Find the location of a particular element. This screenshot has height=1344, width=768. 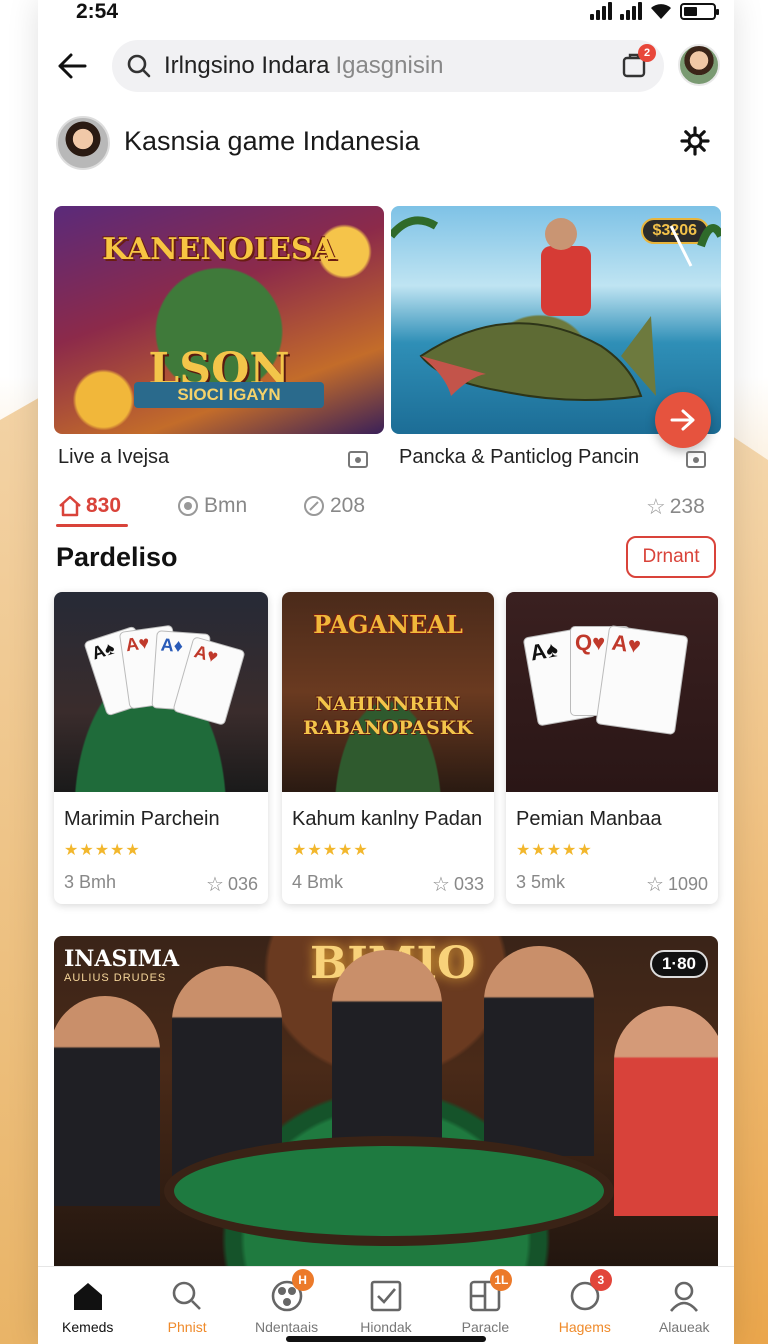

stat-home-value: 830 is located at coordinates (104, 505).